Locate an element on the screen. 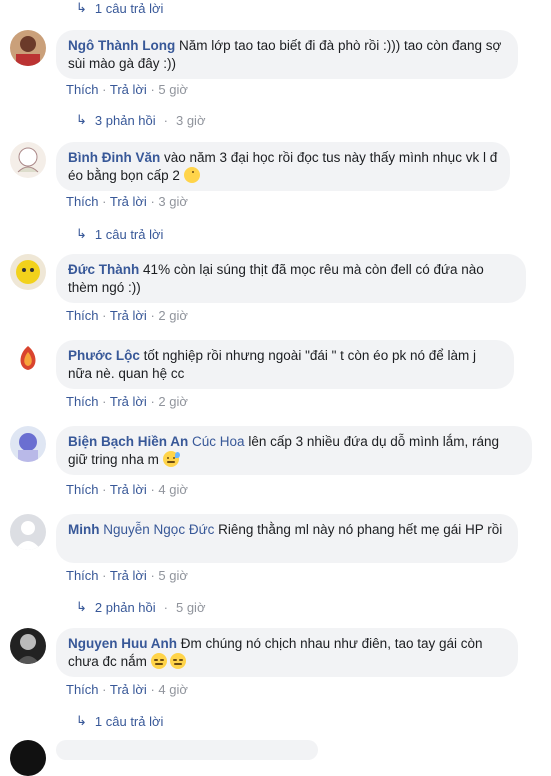 This screenshot has width=551, height=776. commenter-name: Phước Lộc is located at coordinates (104, 355).